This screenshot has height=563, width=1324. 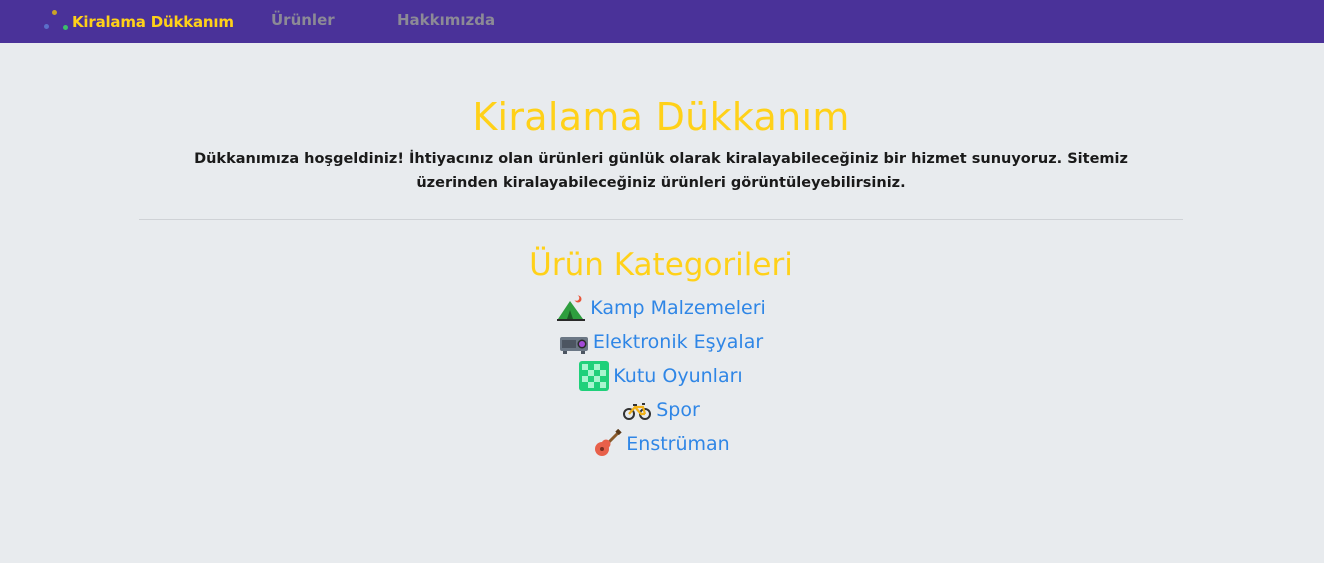 I want to click on divider, so click(x=661, y=219).